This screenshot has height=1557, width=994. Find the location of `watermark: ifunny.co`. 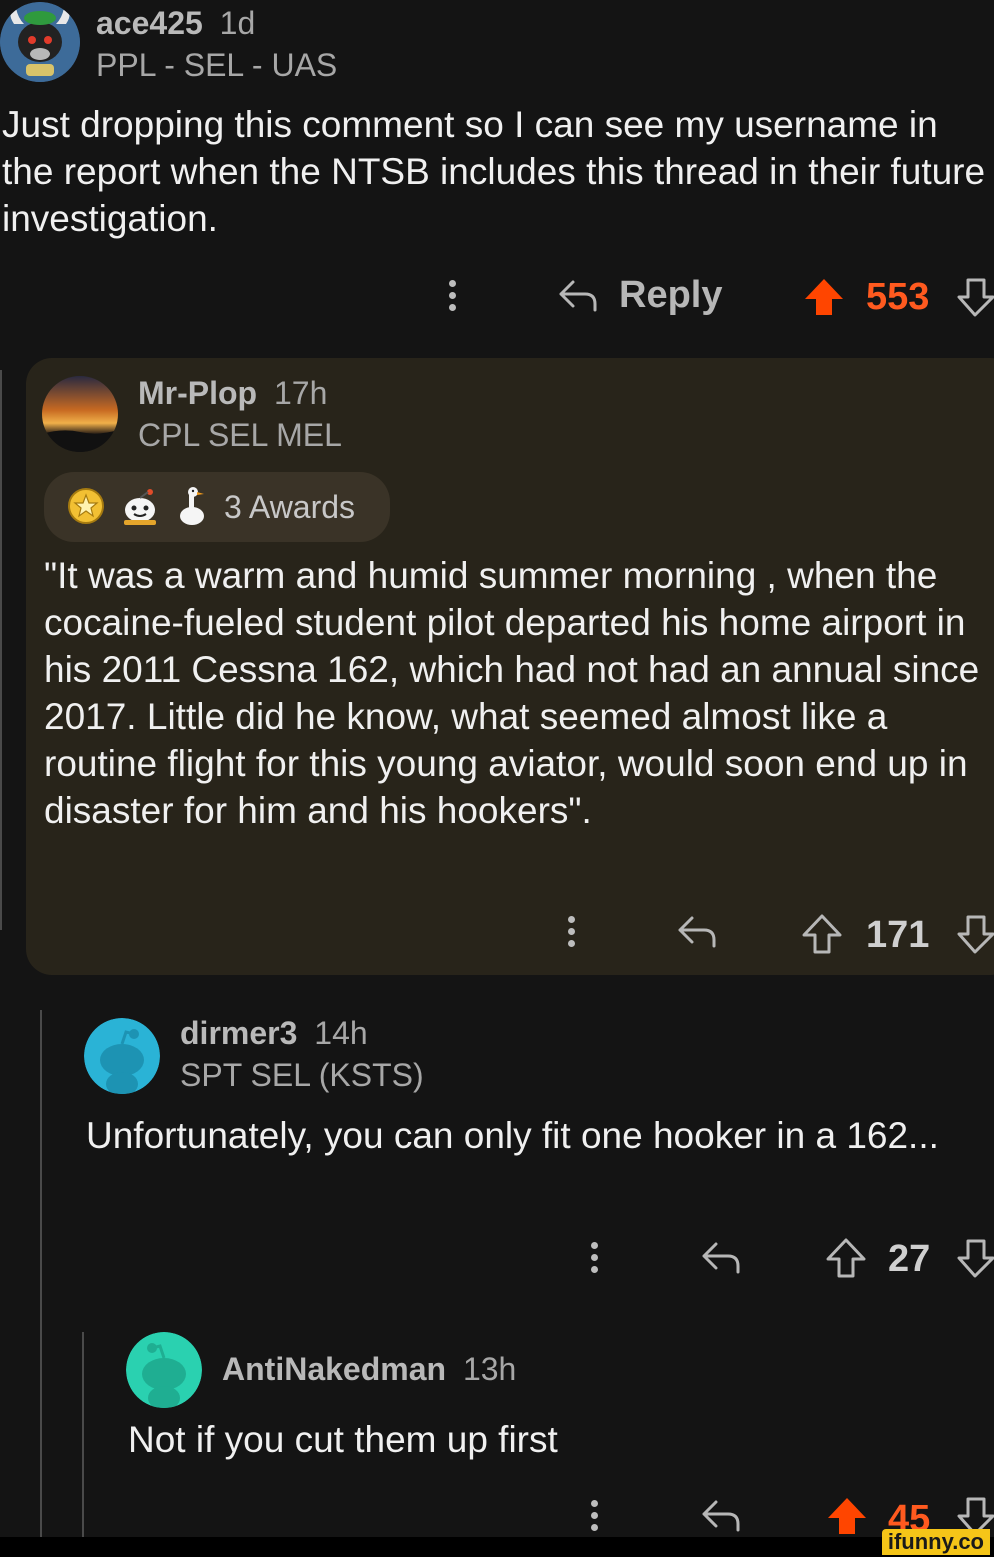

watermark: ifunny.co is located at coordinates (935, 1542).